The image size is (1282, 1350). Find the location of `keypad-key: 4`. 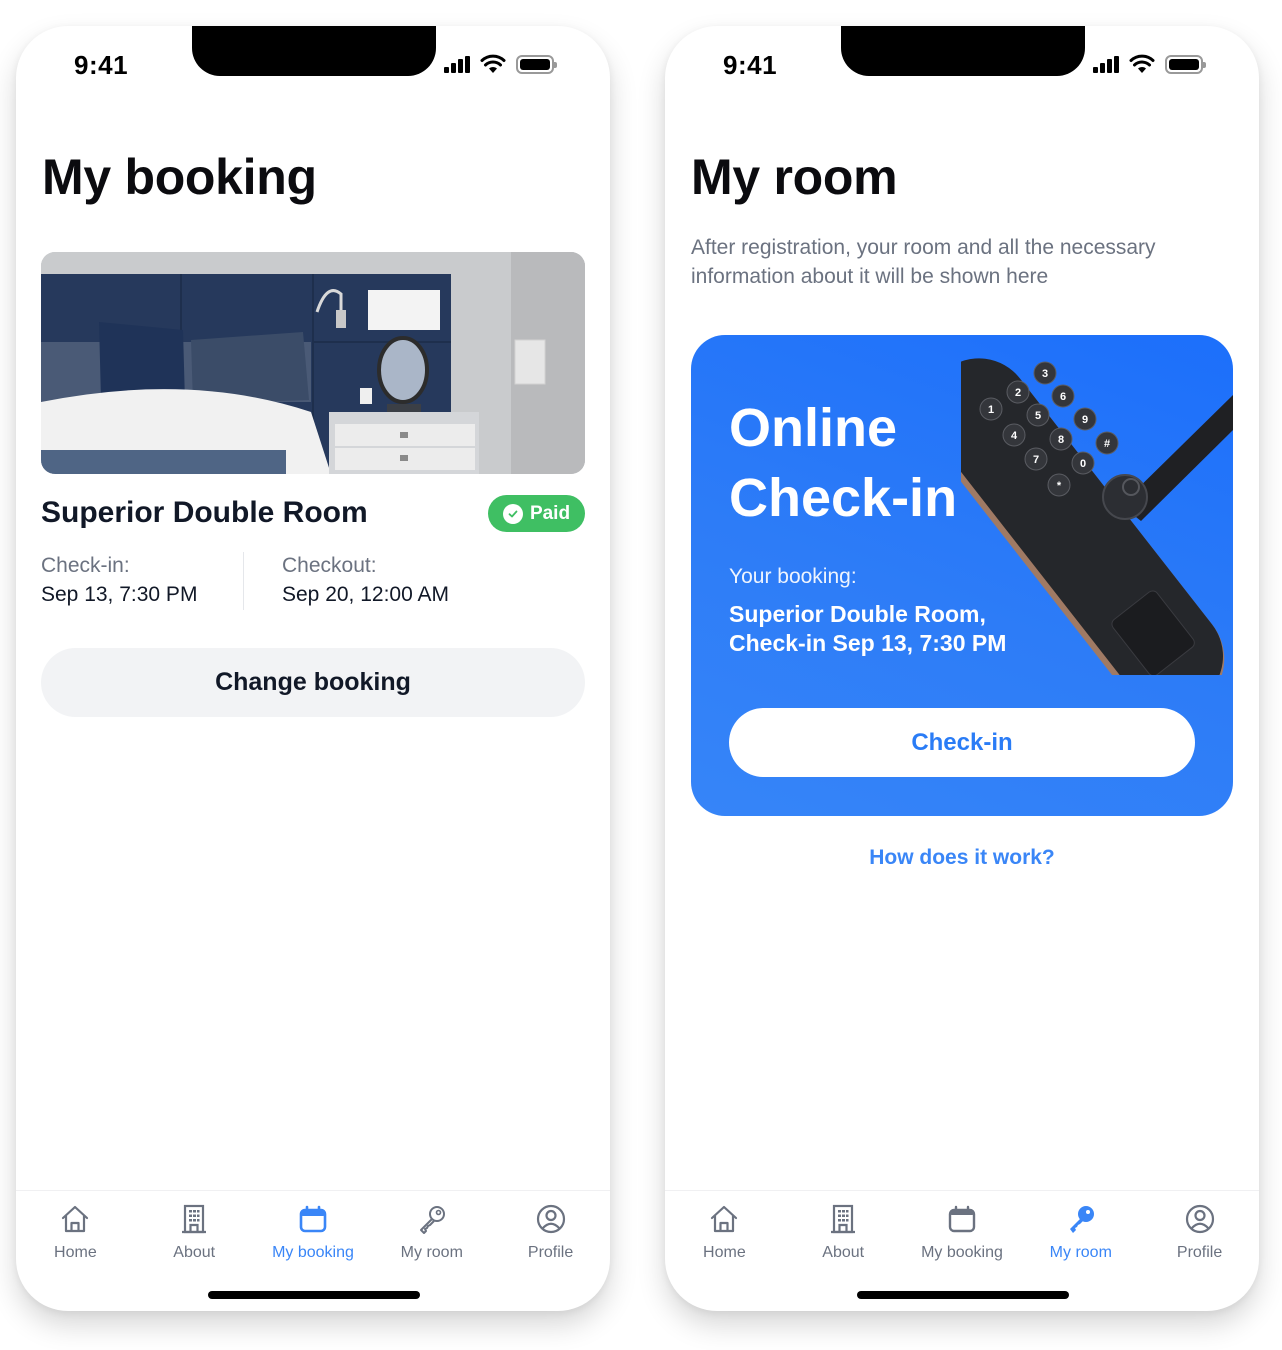

keypad-key: 4 is located at coordinates (1014, 436).